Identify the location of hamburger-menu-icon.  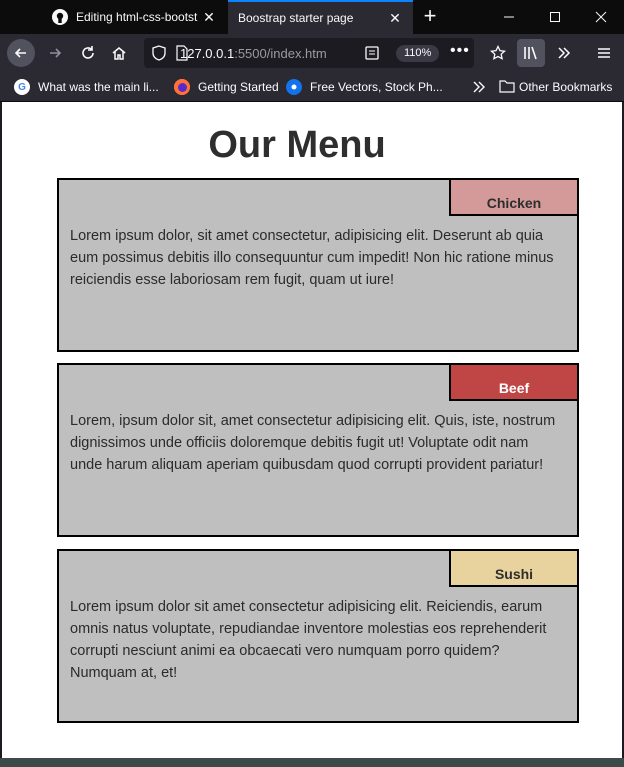
(604, 53).